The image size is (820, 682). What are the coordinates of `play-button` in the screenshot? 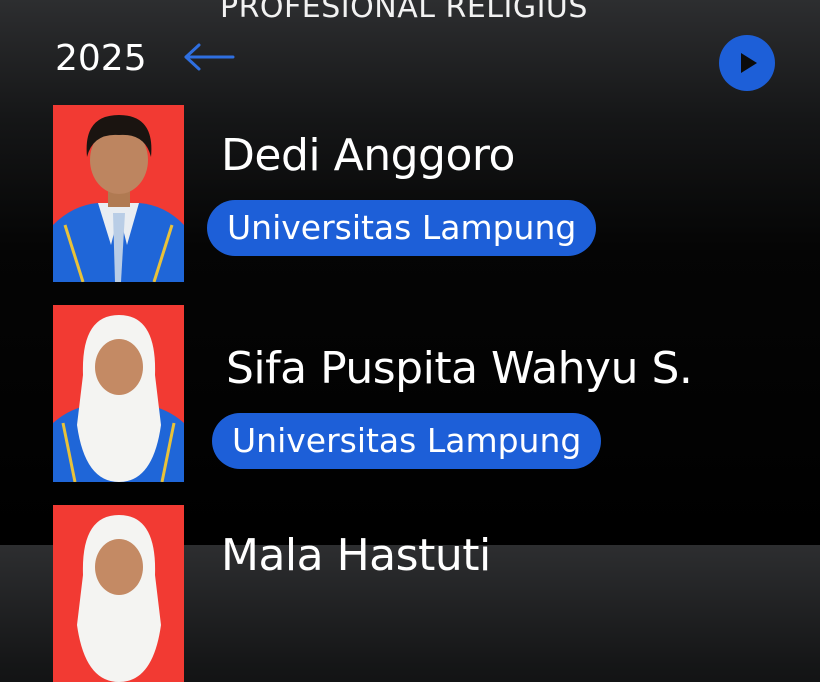 It's located at (747, 63).